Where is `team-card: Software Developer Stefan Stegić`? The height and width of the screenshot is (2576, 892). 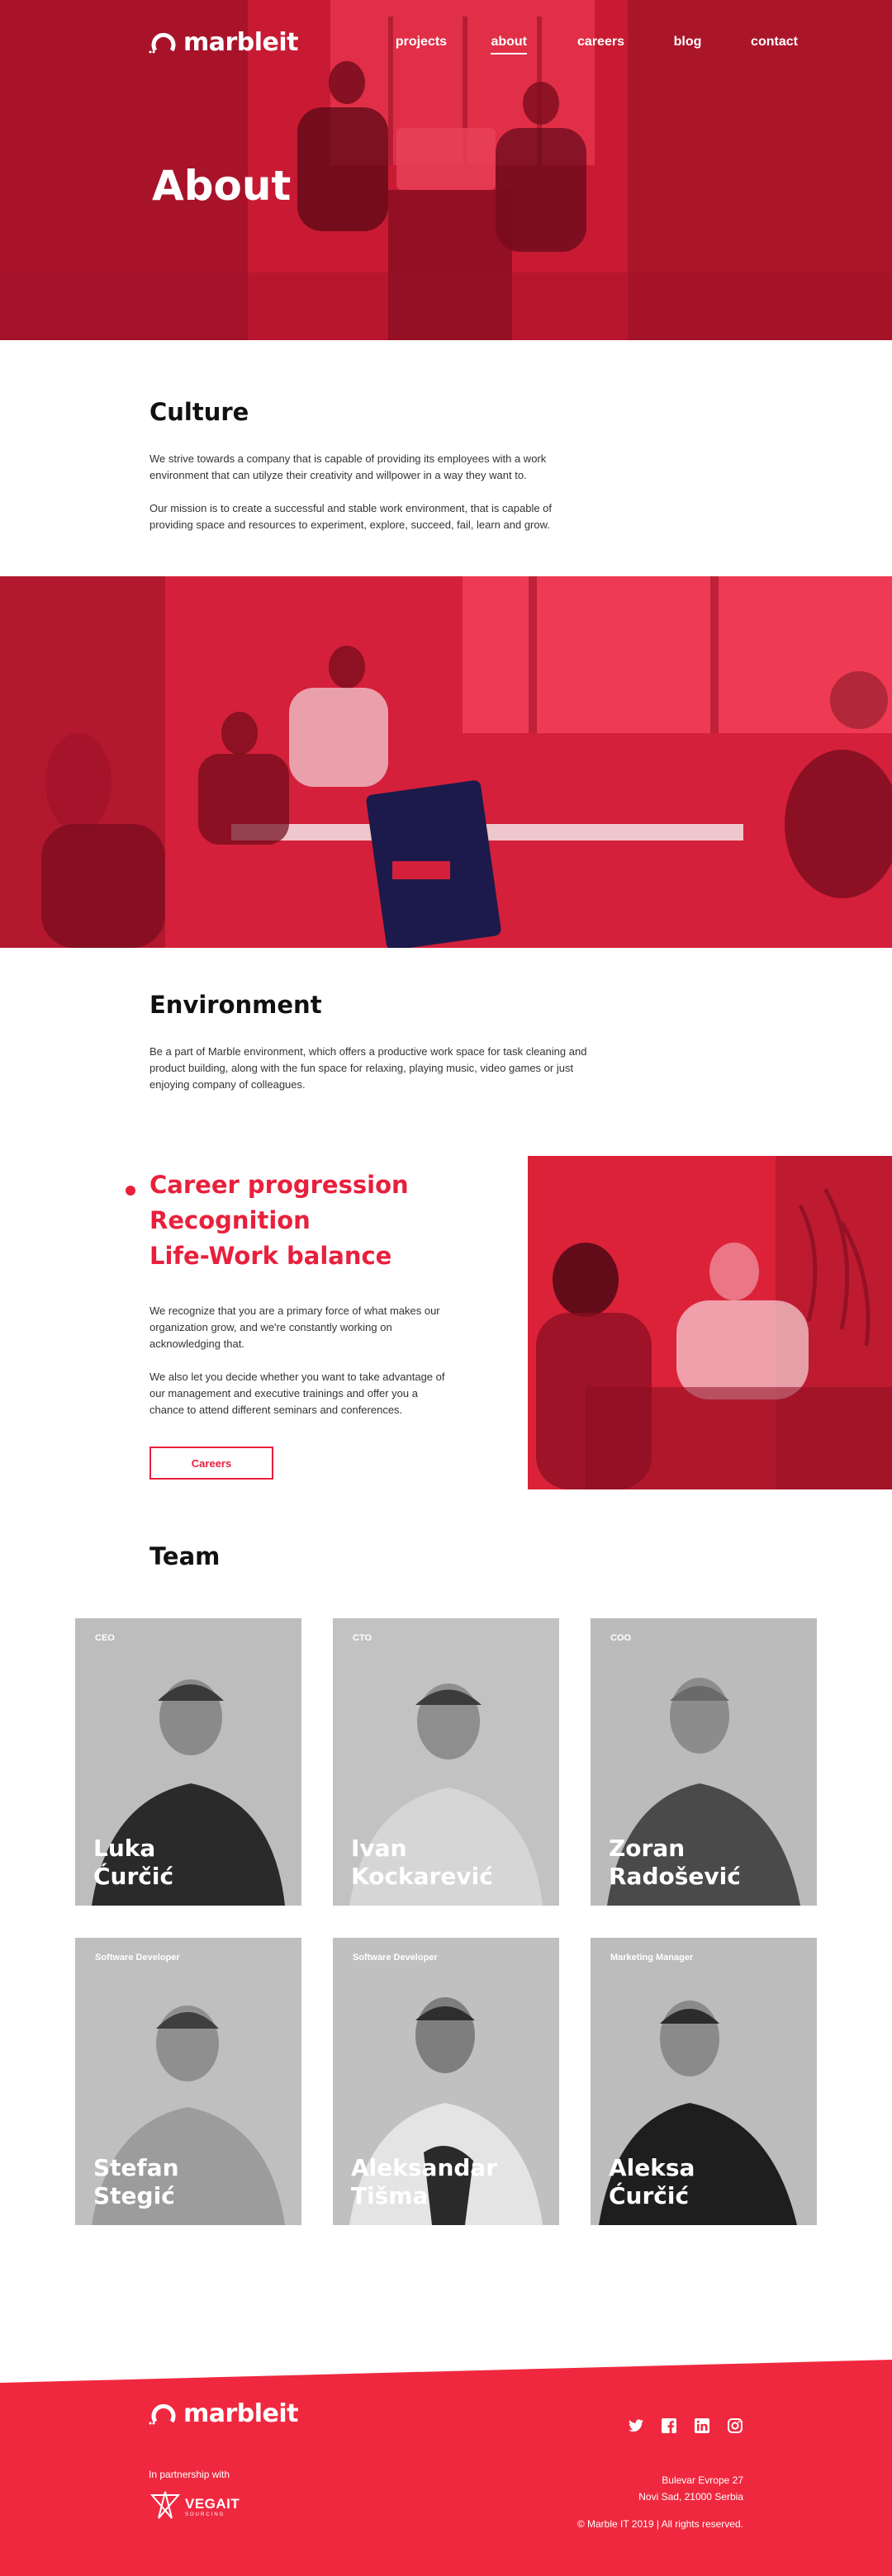
team-card: Software Developer Stefan Stegić is located at coordinates (188, 2081).